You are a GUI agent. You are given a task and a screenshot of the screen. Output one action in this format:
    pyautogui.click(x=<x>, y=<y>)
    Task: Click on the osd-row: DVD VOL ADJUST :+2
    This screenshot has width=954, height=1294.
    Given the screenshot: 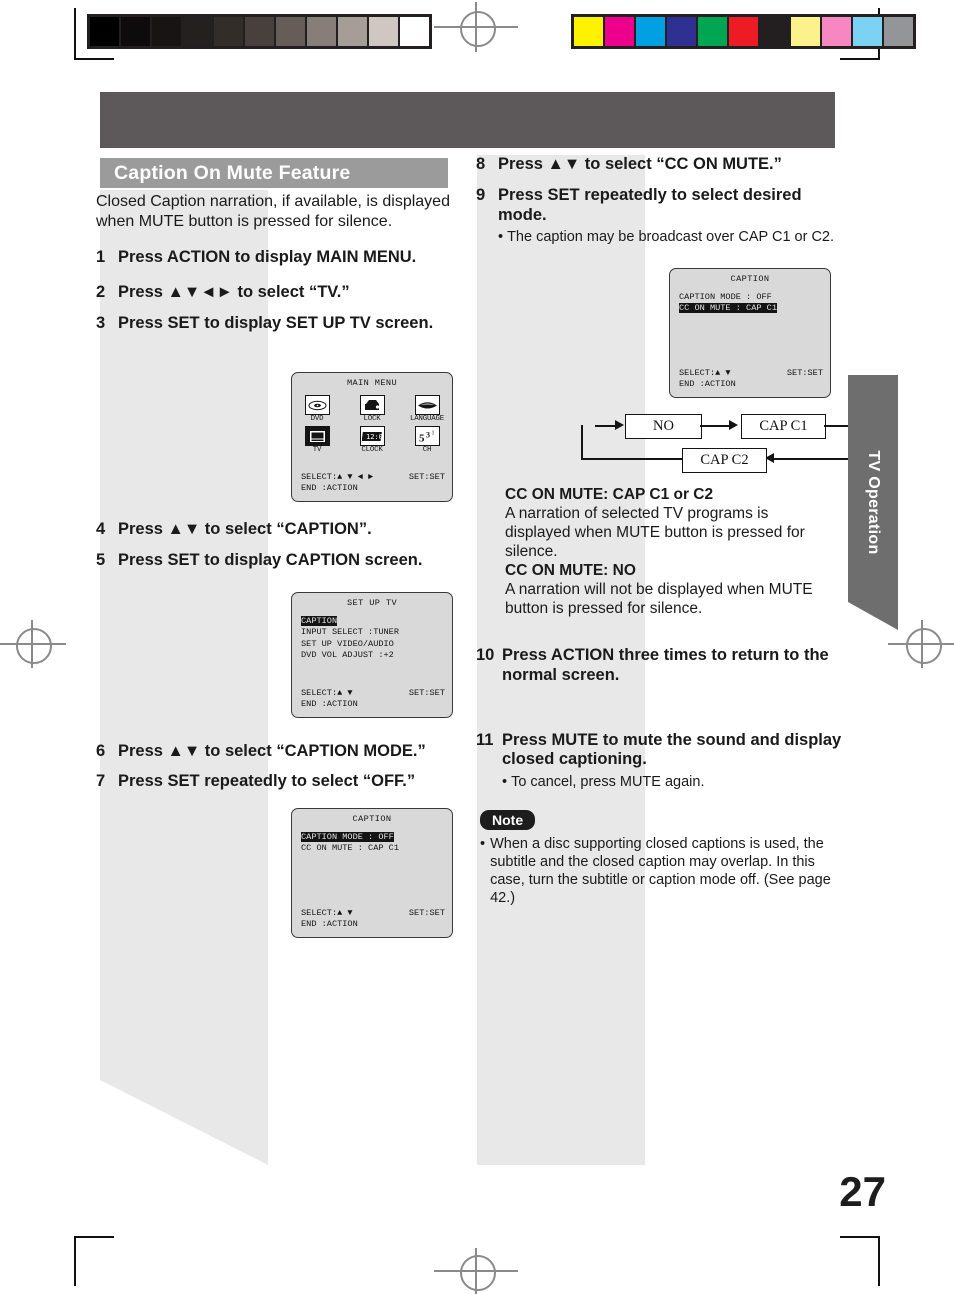 What is the action you would take?
    pyautogui.click(x=376, y=655)
    